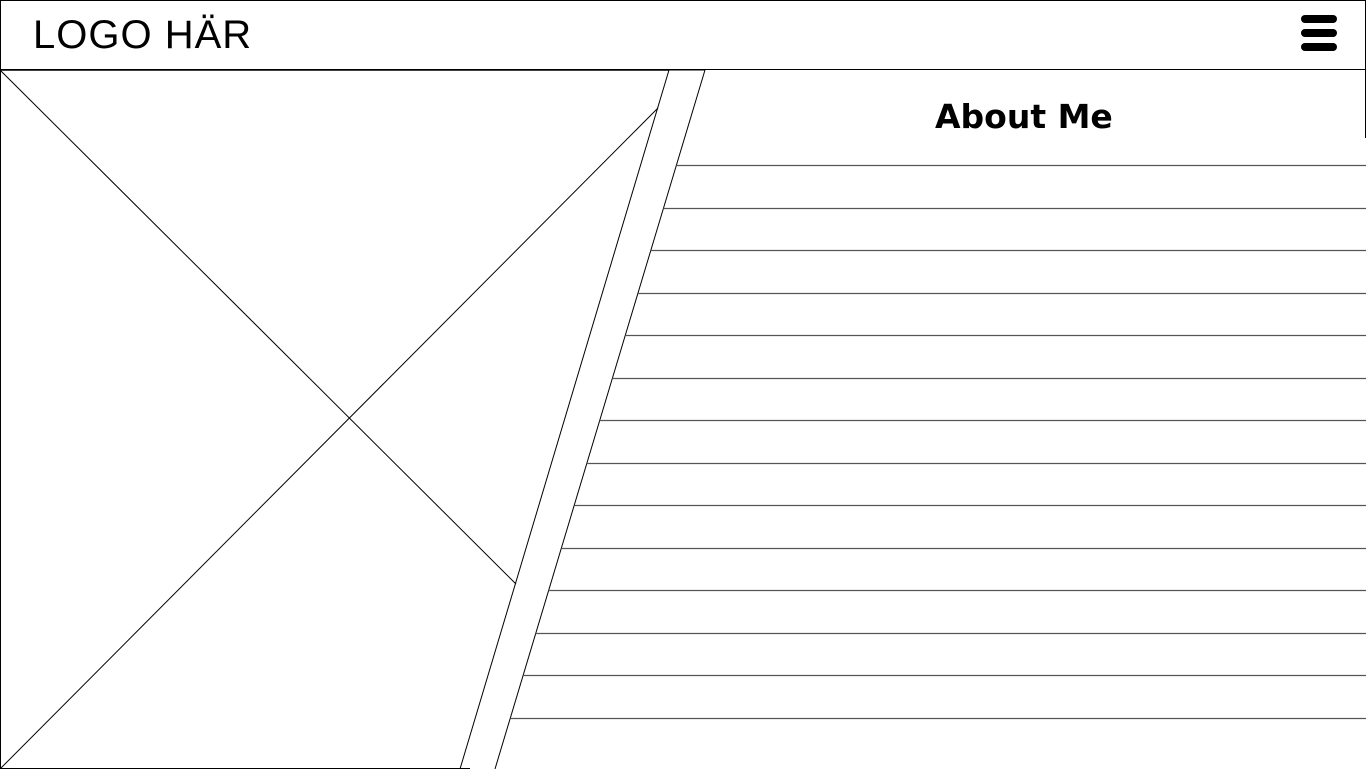  I want to click on hamburger-menu-button, so click(1319, 33).